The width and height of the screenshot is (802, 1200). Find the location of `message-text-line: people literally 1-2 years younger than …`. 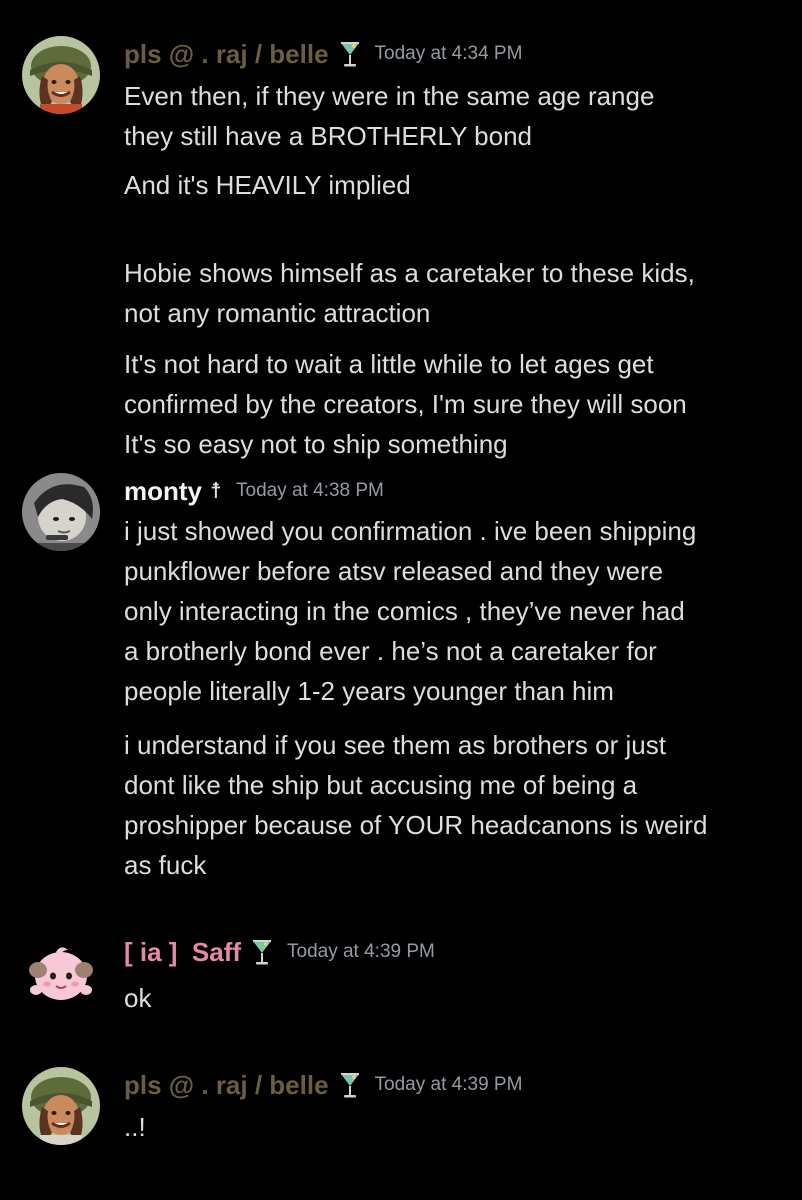

message-text-line: people literally 1-2 years younger than … is located at coordinates (369, 691).